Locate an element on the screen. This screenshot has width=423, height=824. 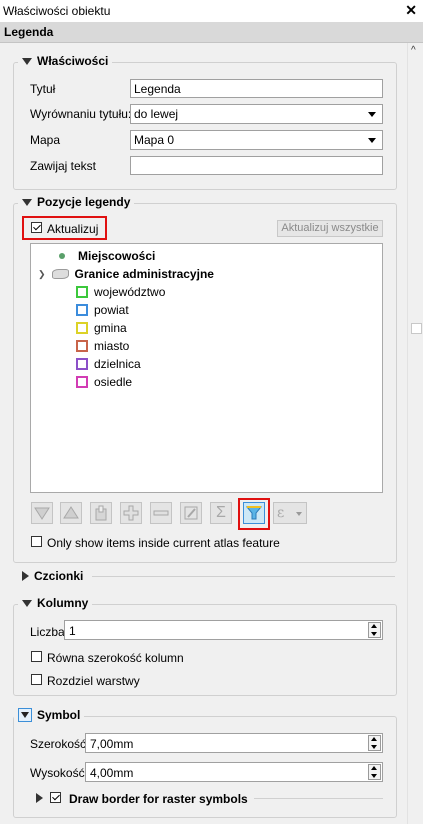
tree-class-powiat: powiat is located at coordinates (102, 310).